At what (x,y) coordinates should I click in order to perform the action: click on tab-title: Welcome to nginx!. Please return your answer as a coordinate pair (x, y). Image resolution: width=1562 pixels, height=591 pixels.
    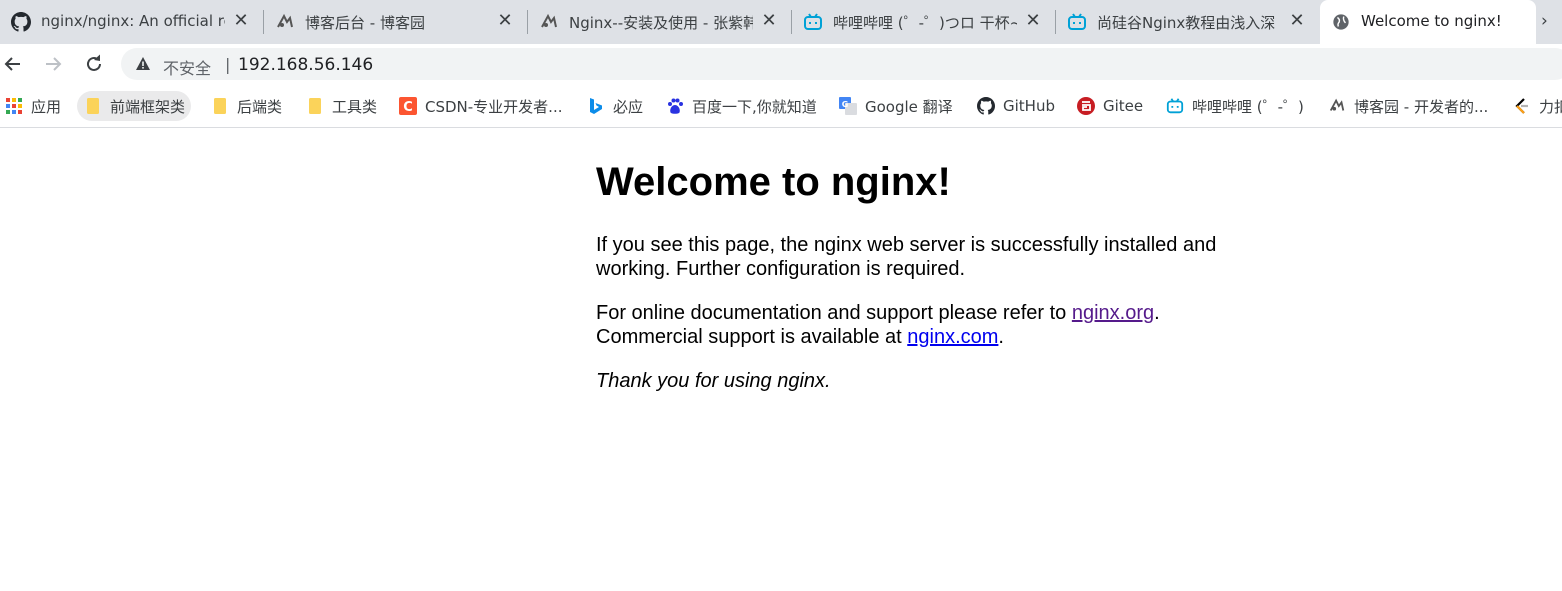
    Looking at the image, I should click on (1431, 21).